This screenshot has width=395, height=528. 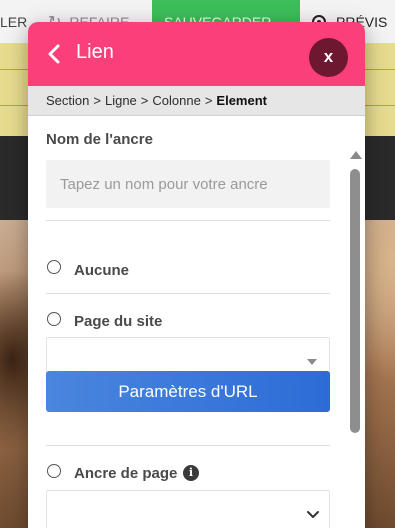 What do you see at coordinates (118, 321) in the screenshot?
I see `radio-site-page-label: Page du site` at bounding box center [118, 321].